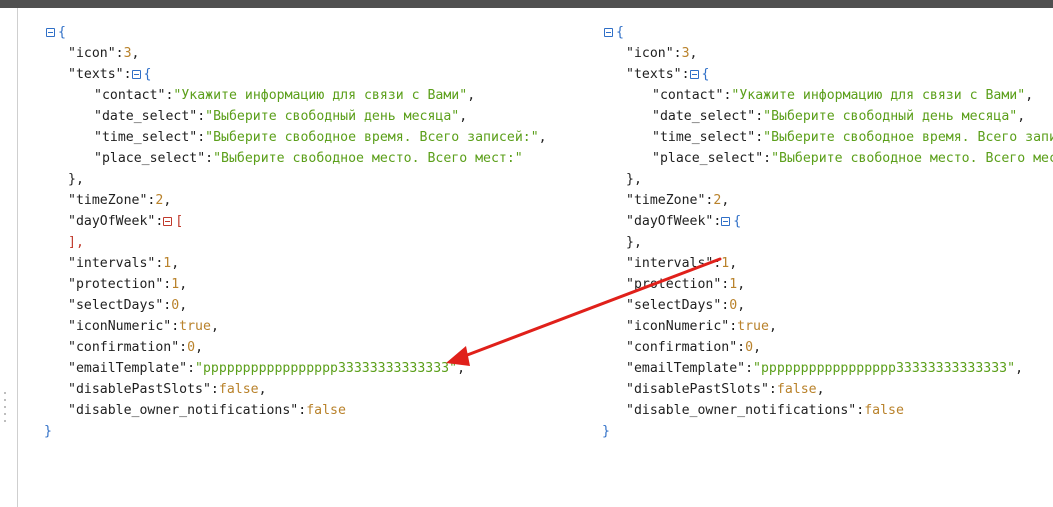 The image size is (1053, 507). What do you see at coordinates (662, 53) in the screenshot?
I see `json-line-icon: "icon":3,` at bounding box center [662, 53].